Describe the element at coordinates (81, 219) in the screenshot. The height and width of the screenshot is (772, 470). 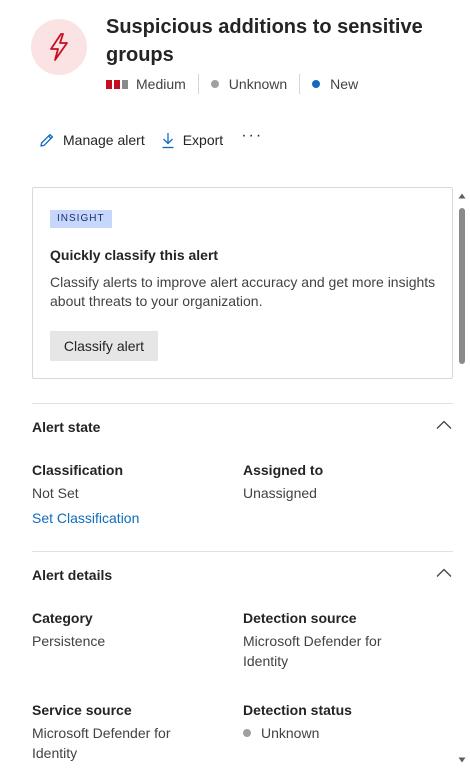
I see `insight-badge: INSIGHT` at that location.